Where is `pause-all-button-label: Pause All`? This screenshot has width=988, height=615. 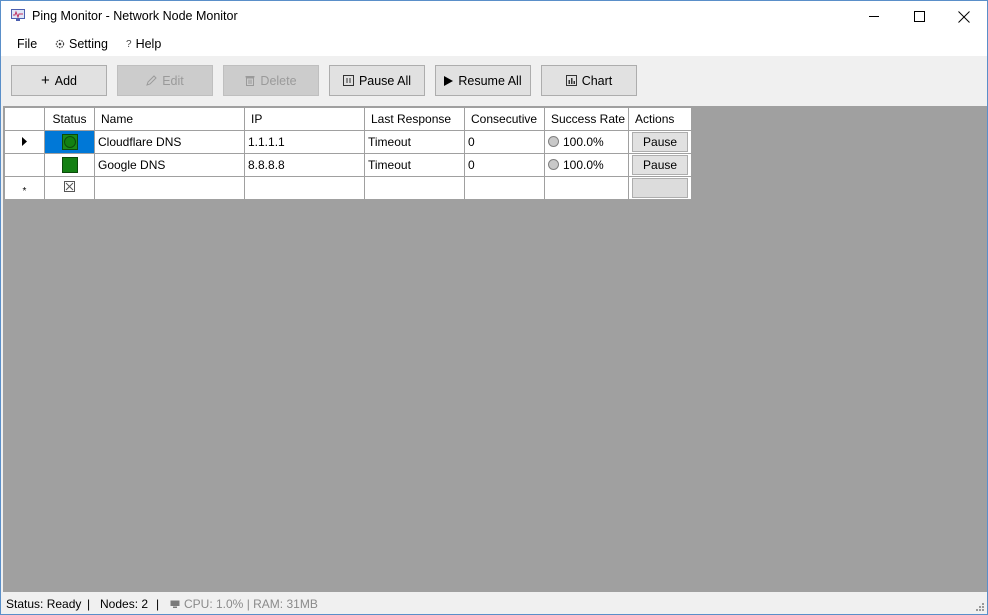 pause-all-button-label: Pause All is located at coordinates (385, 80).